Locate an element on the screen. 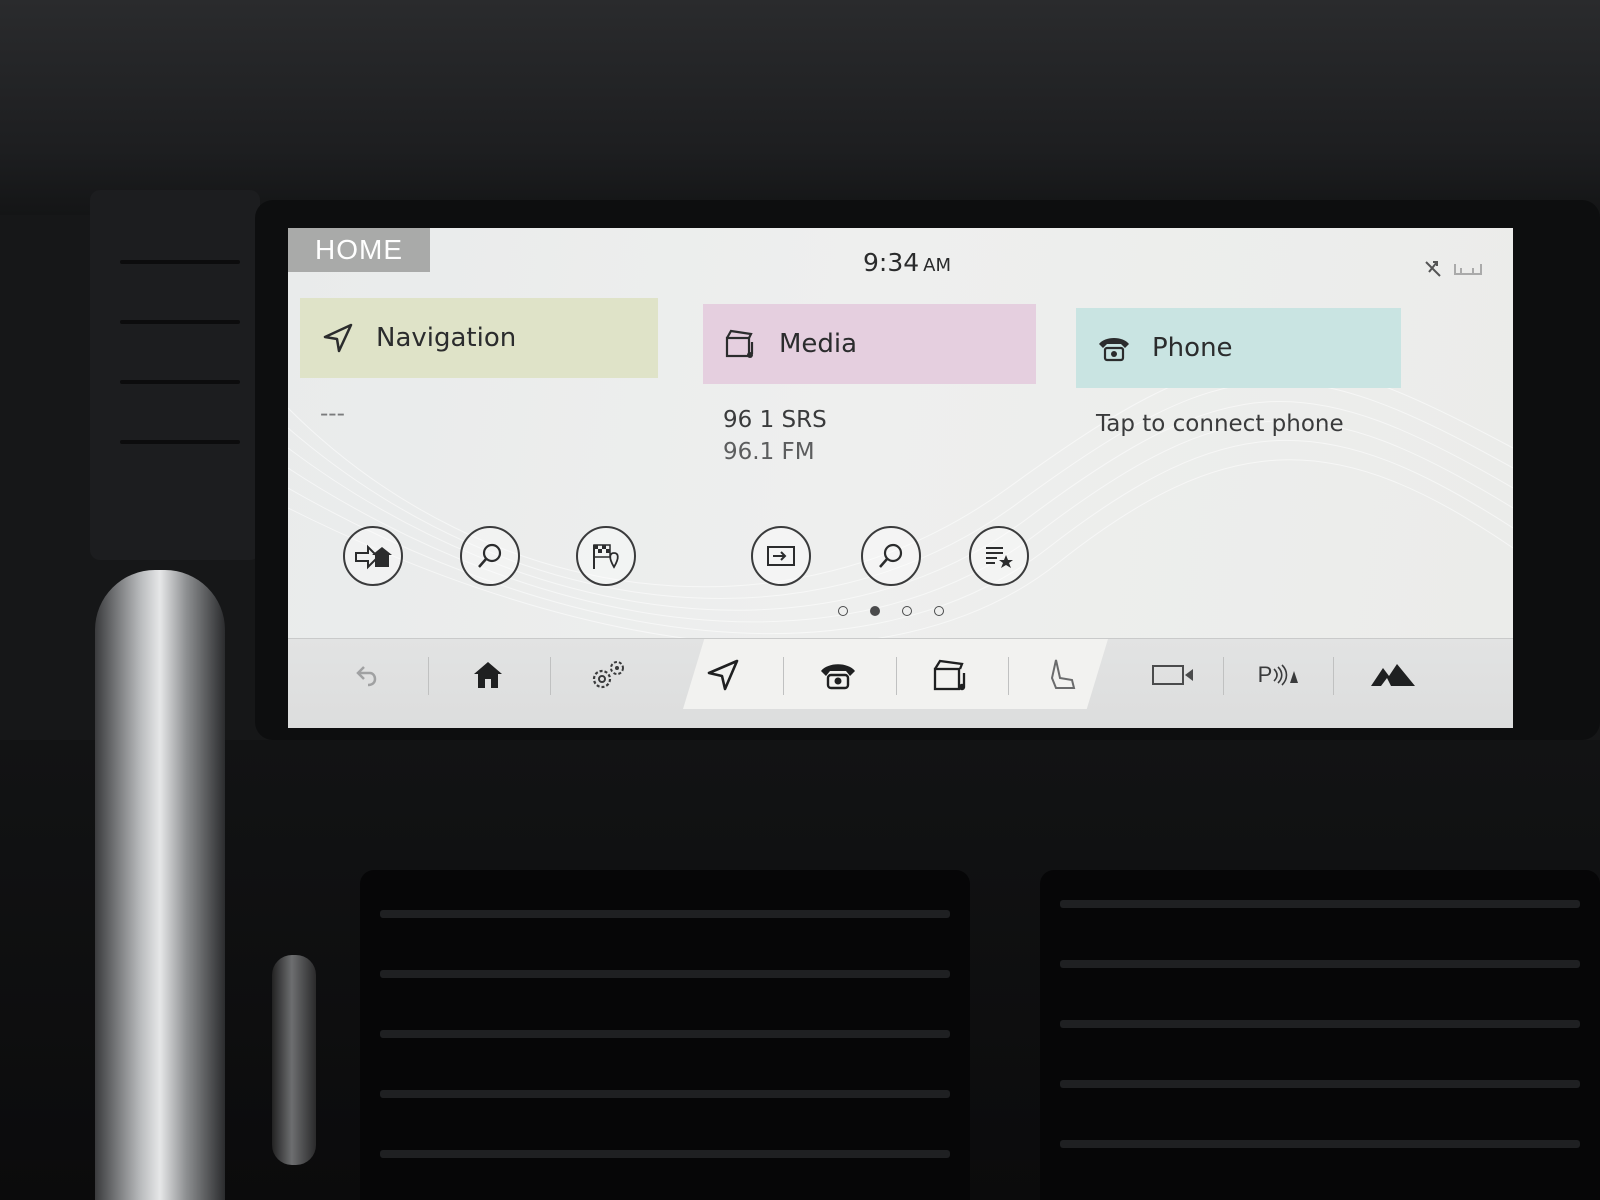 The width and height of the screenshot is (1600, 1200). go-home-icon is located at coordinates (373, 557).